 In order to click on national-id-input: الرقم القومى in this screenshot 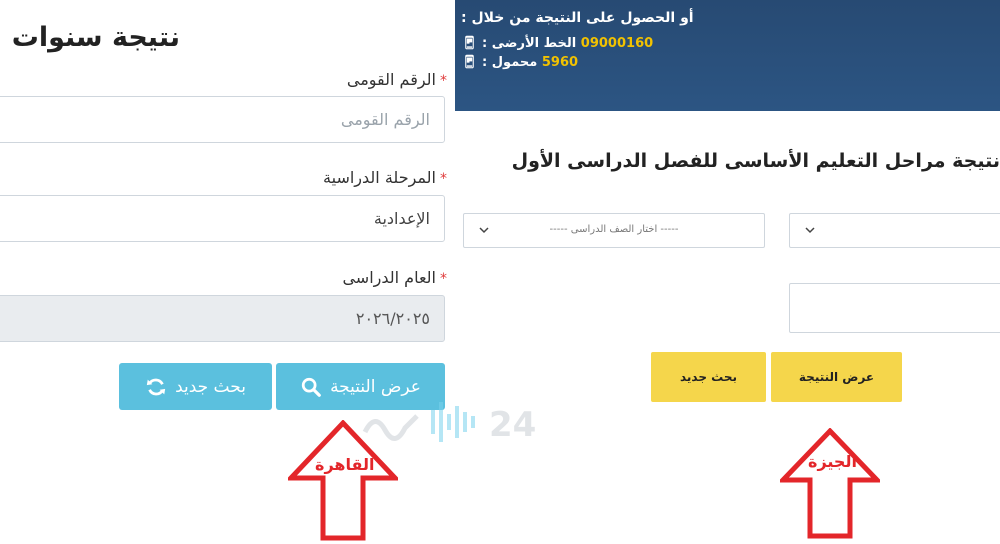, I will do `click(222, 119)`.